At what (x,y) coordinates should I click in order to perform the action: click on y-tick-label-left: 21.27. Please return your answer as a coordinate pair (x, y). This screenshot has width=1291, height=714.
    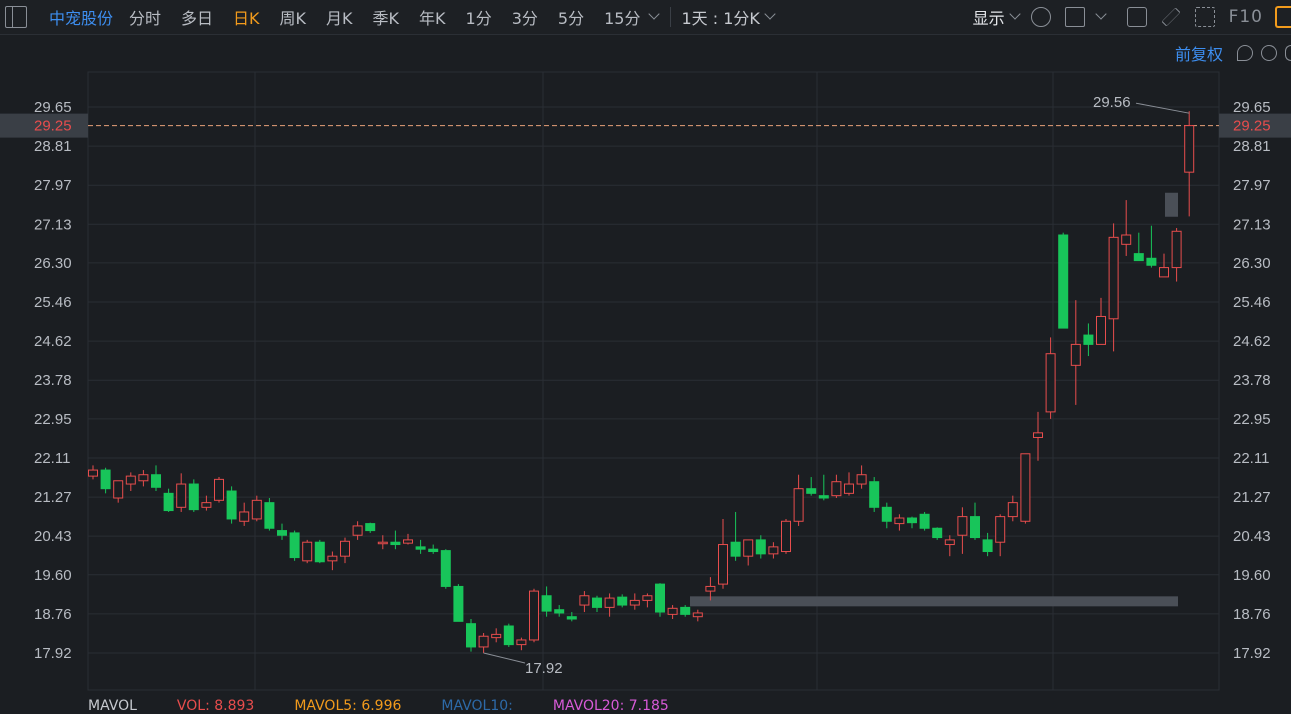
    Looking at the image, I should click on (53, 497).